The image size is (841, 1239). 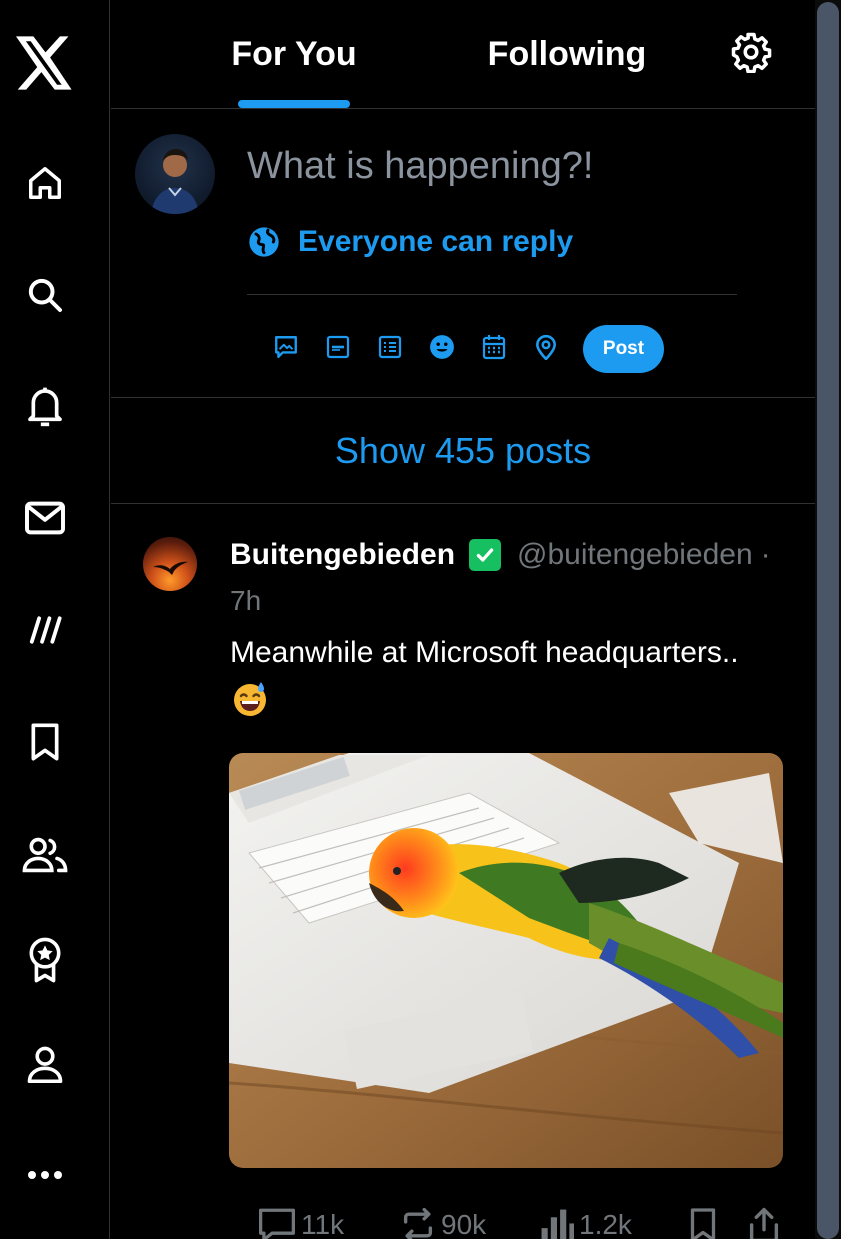 I want to click on emoji-button, so click(x=442, y=347).